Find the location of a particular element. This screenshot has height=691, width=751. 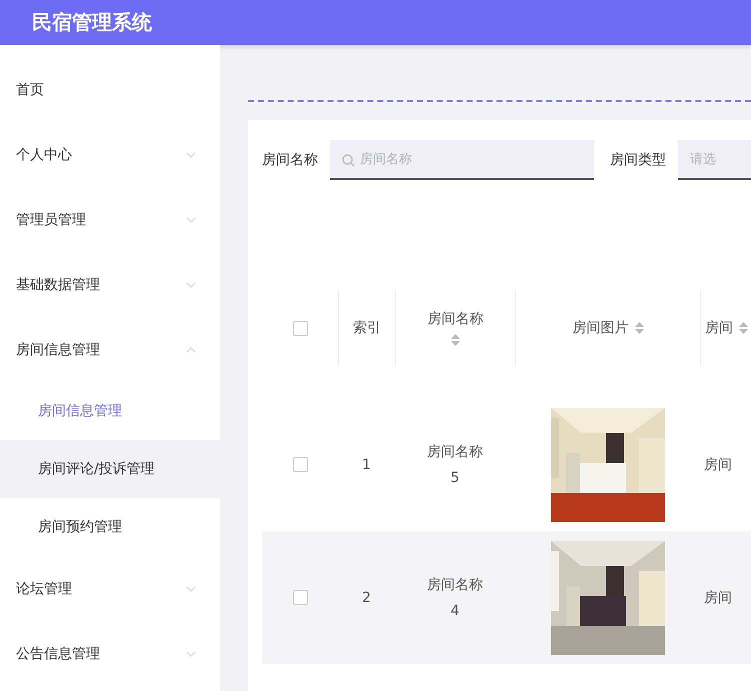

sidebar-item: 房间信息管理 is located at coordinates (110, 349).